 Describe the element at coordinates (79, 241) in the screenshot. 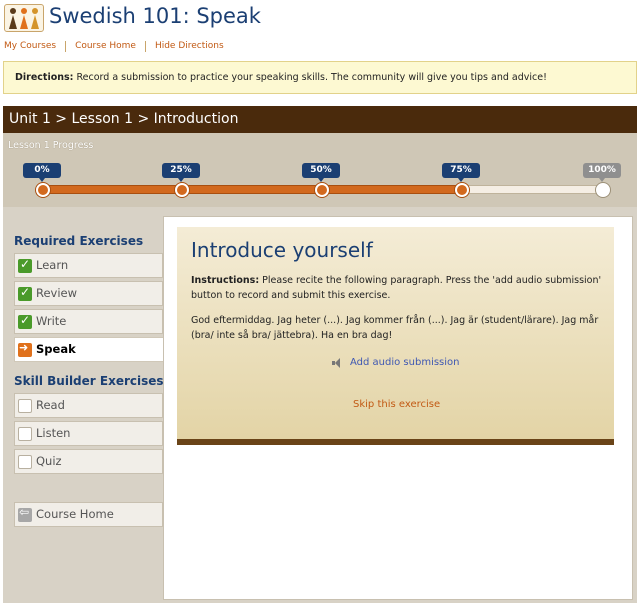

I see `required-exercises-title: Required Exercises` at that location.